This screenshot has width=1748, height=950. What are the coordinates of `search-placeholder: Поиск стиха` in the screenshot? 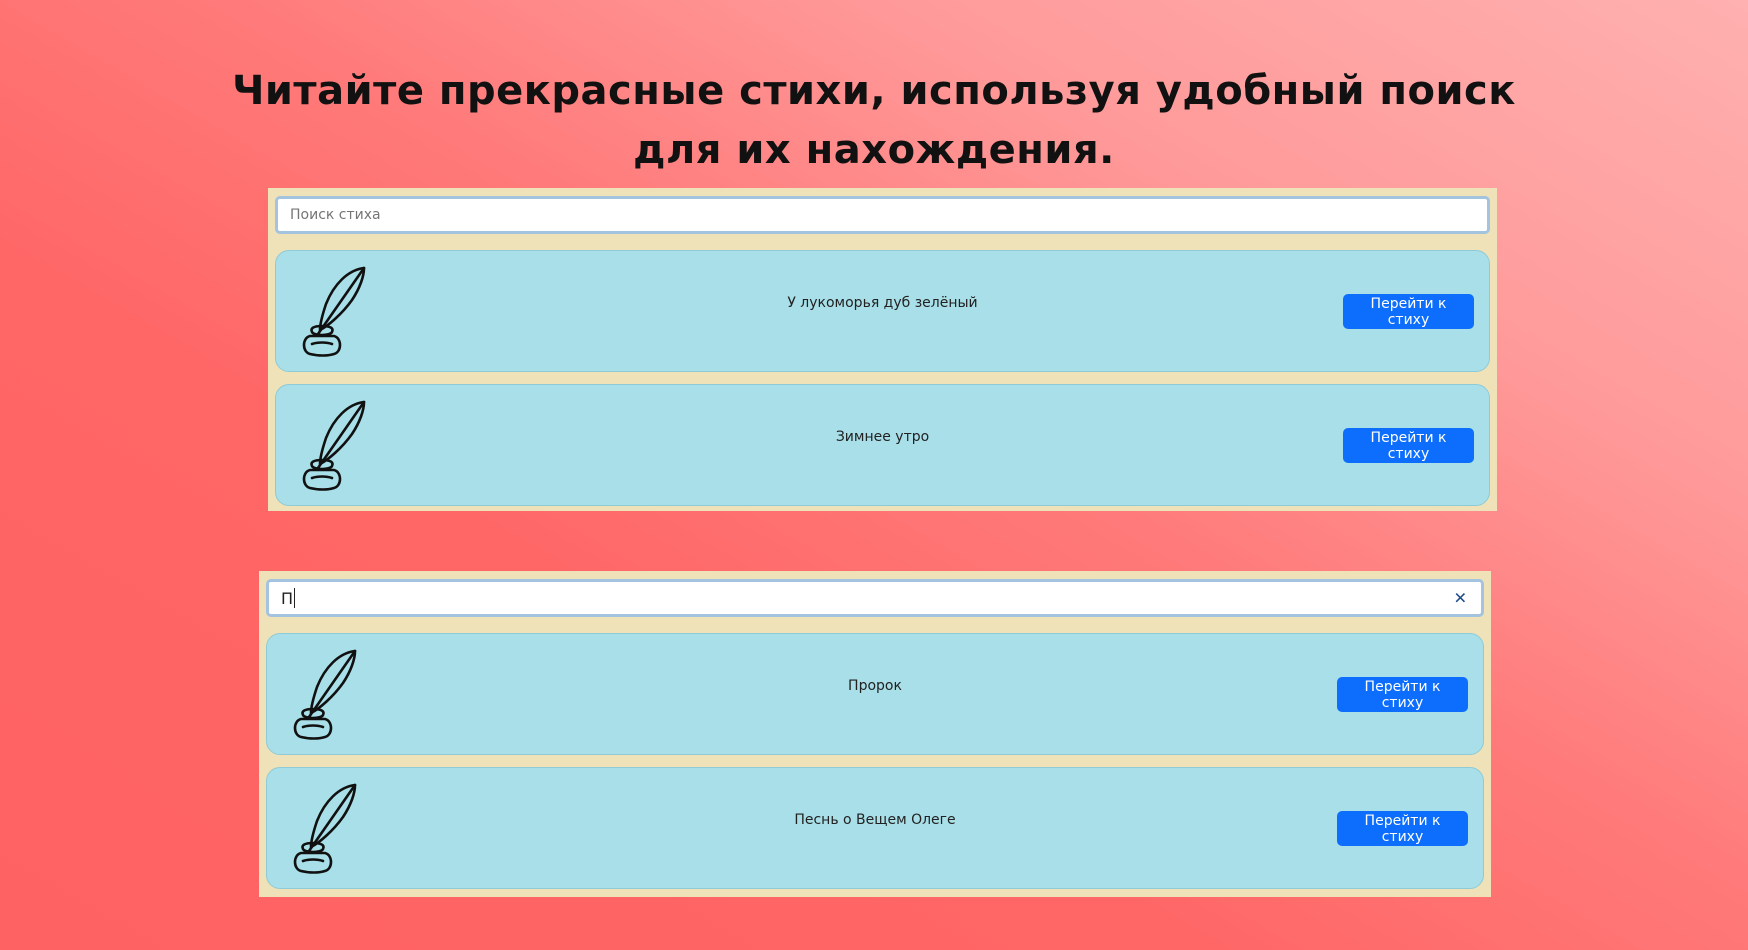 It's located at (335, 215).